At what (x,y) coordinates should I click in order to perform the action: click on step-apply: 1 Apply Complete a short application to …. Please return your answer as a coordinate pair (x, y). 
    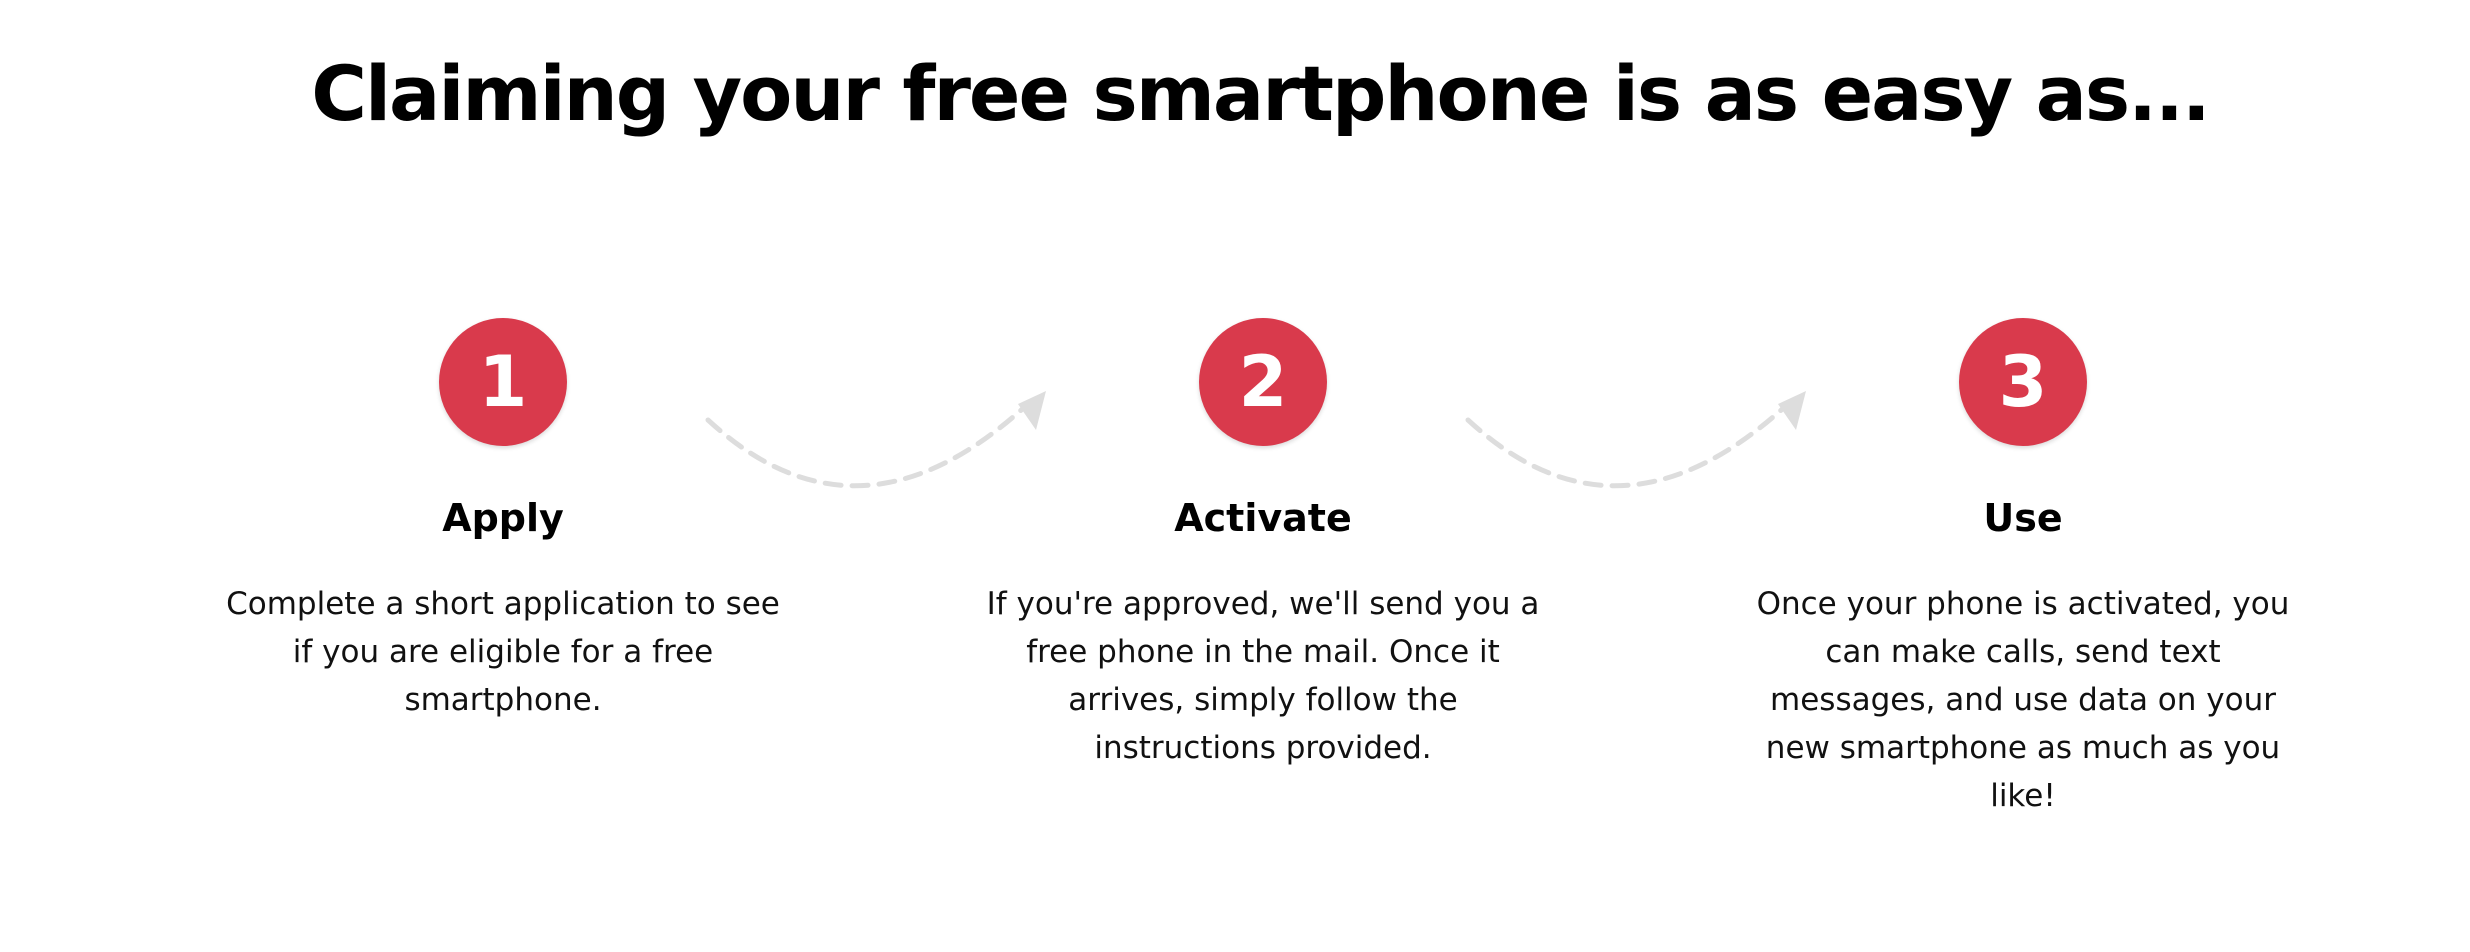
    Looking at the image, I should click on (503, 521).